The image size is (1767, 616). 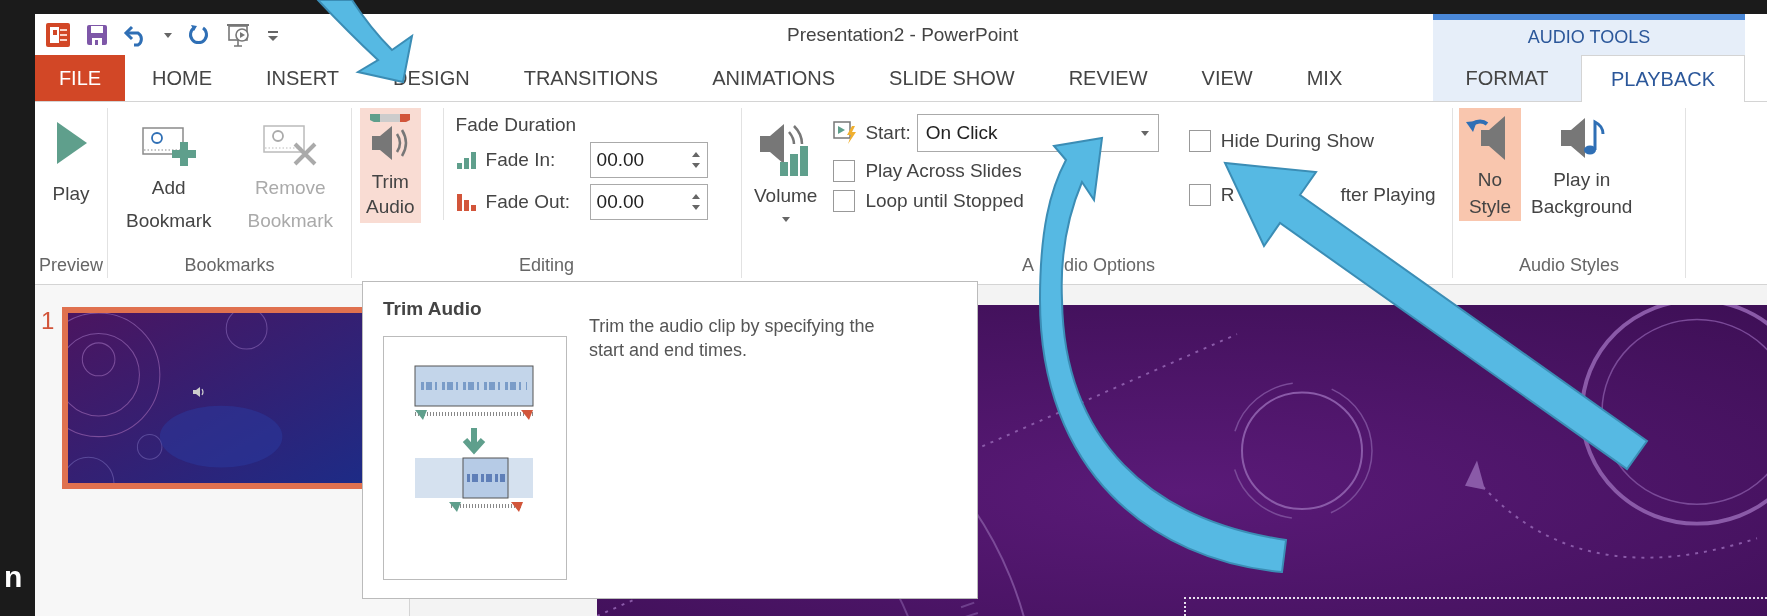 I want to click on tooltip-description: Trim the audio clip by specifying the start and end times., so click(x=732, y=339).